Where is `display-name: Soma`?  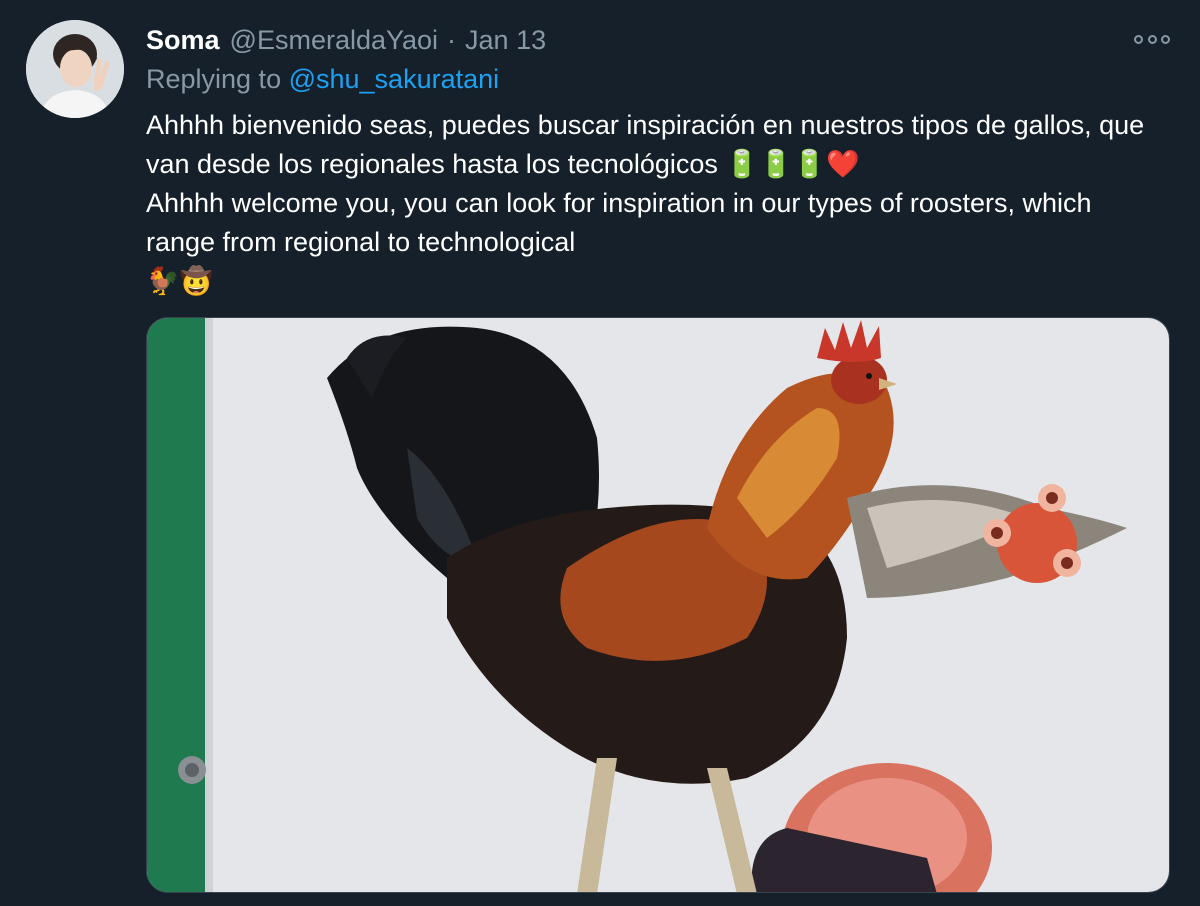
display-name: Soma is located at coordinates (183, 40).